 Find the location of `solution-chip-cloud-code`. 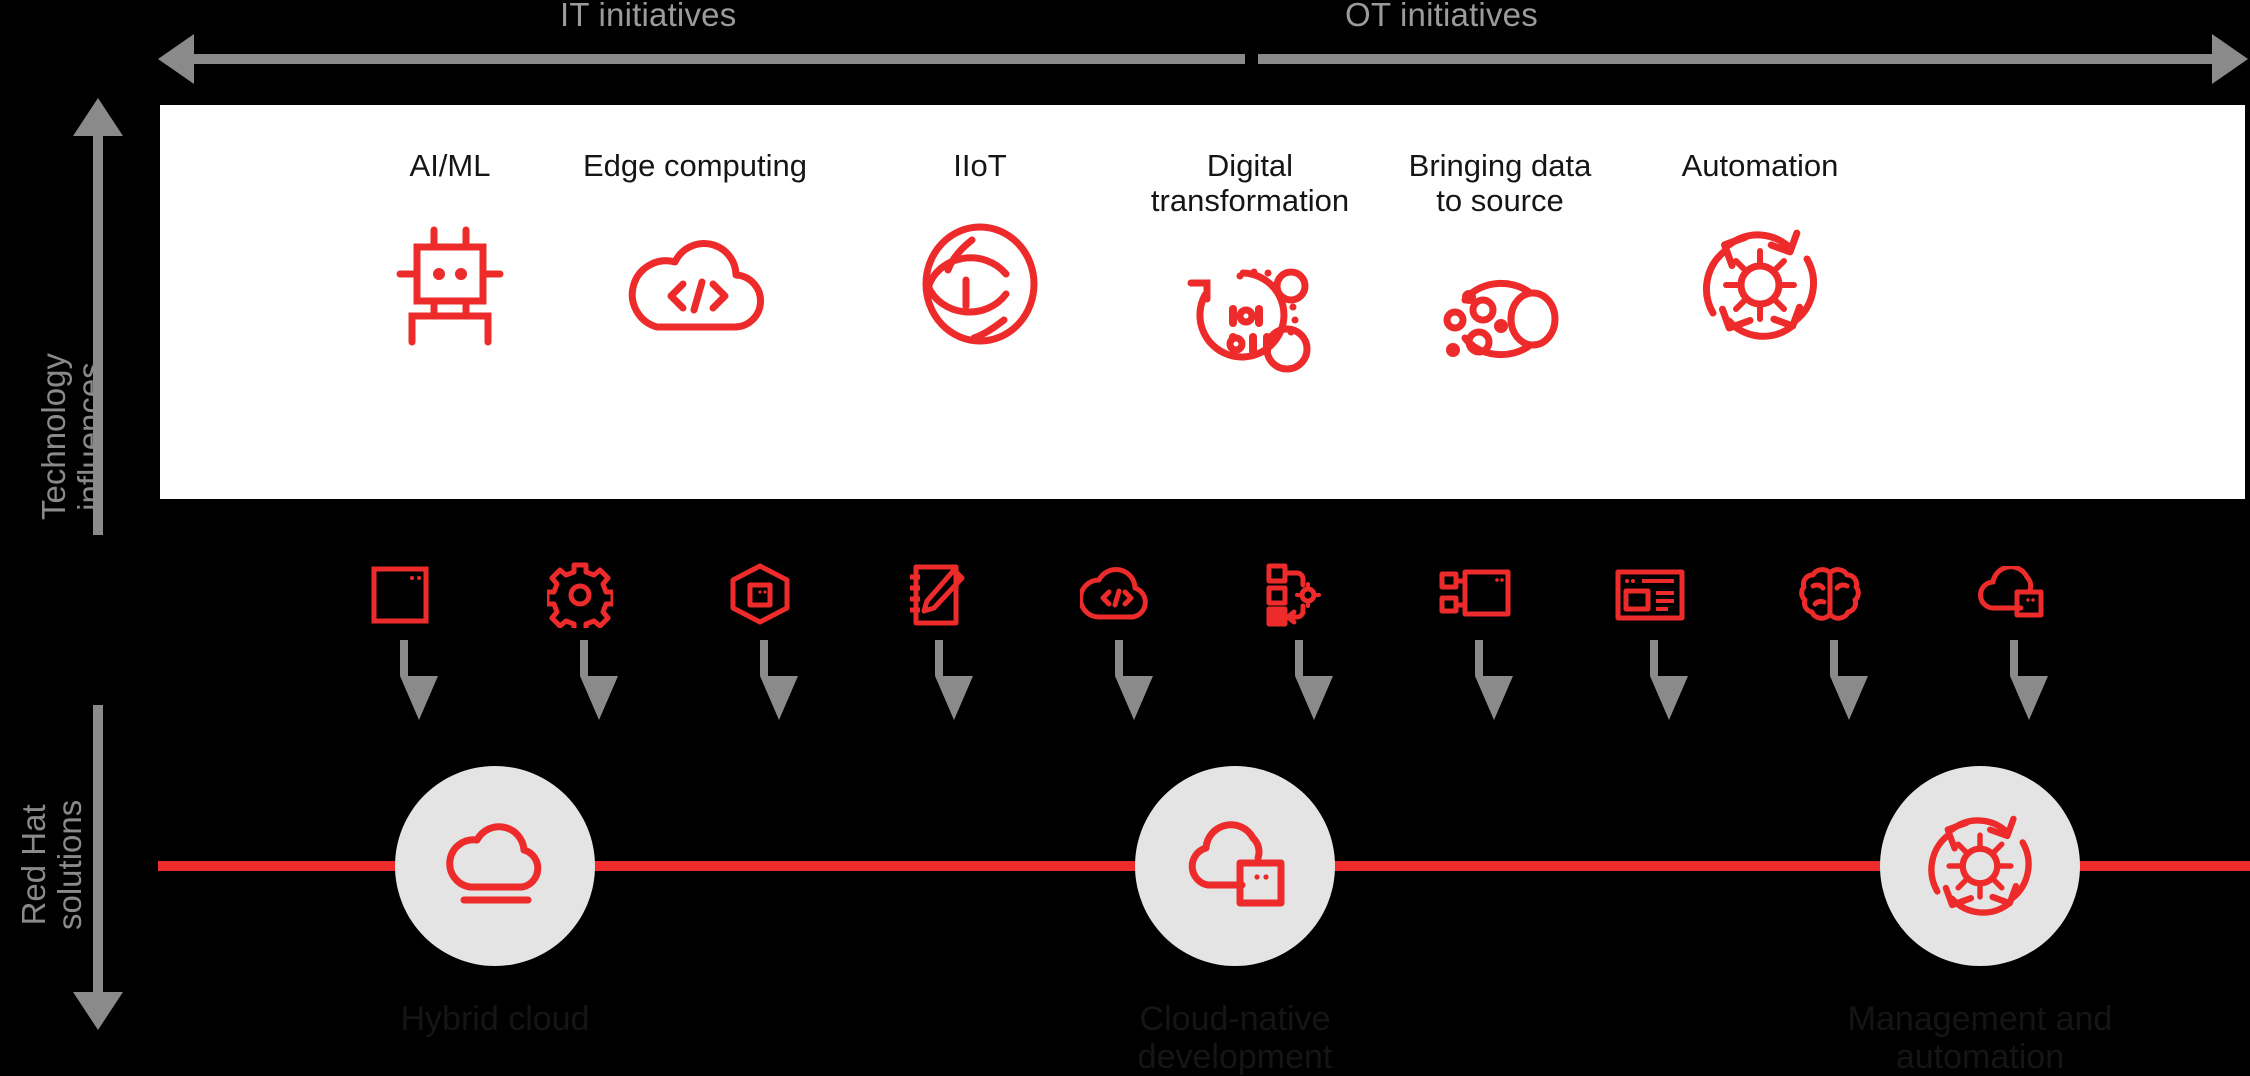

solution-chip-cloud-code is located at coordinates (1115, 638).